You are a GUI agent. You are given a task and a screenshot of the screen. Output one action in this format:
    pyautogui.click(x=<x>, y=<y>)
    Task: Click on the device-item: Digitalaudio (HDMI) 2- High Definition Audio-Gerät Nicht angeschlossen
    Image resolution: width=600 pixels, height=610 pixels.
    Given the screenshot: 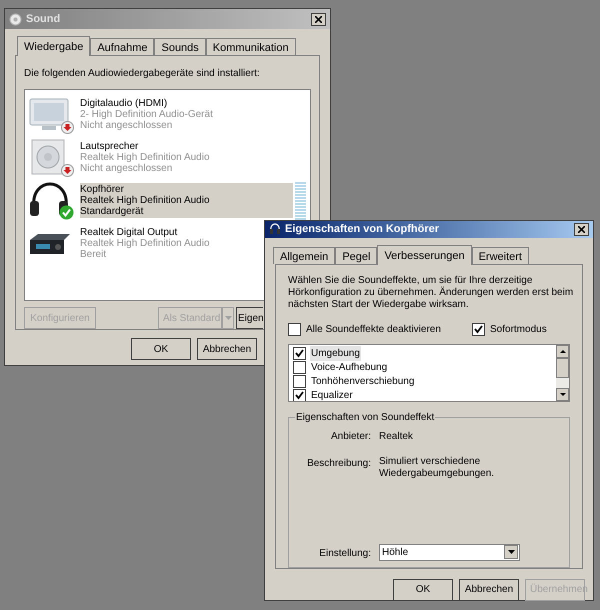 What is the action you would take?
    pyautogui.click(x=146, y=114)
    